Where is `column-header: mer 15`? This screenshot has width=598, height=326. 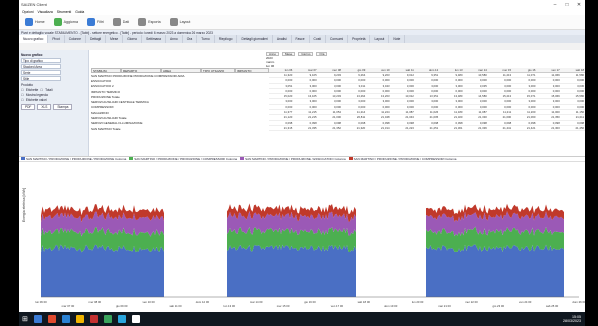 column-header: mer 15 is located at coordinates (500, 70).